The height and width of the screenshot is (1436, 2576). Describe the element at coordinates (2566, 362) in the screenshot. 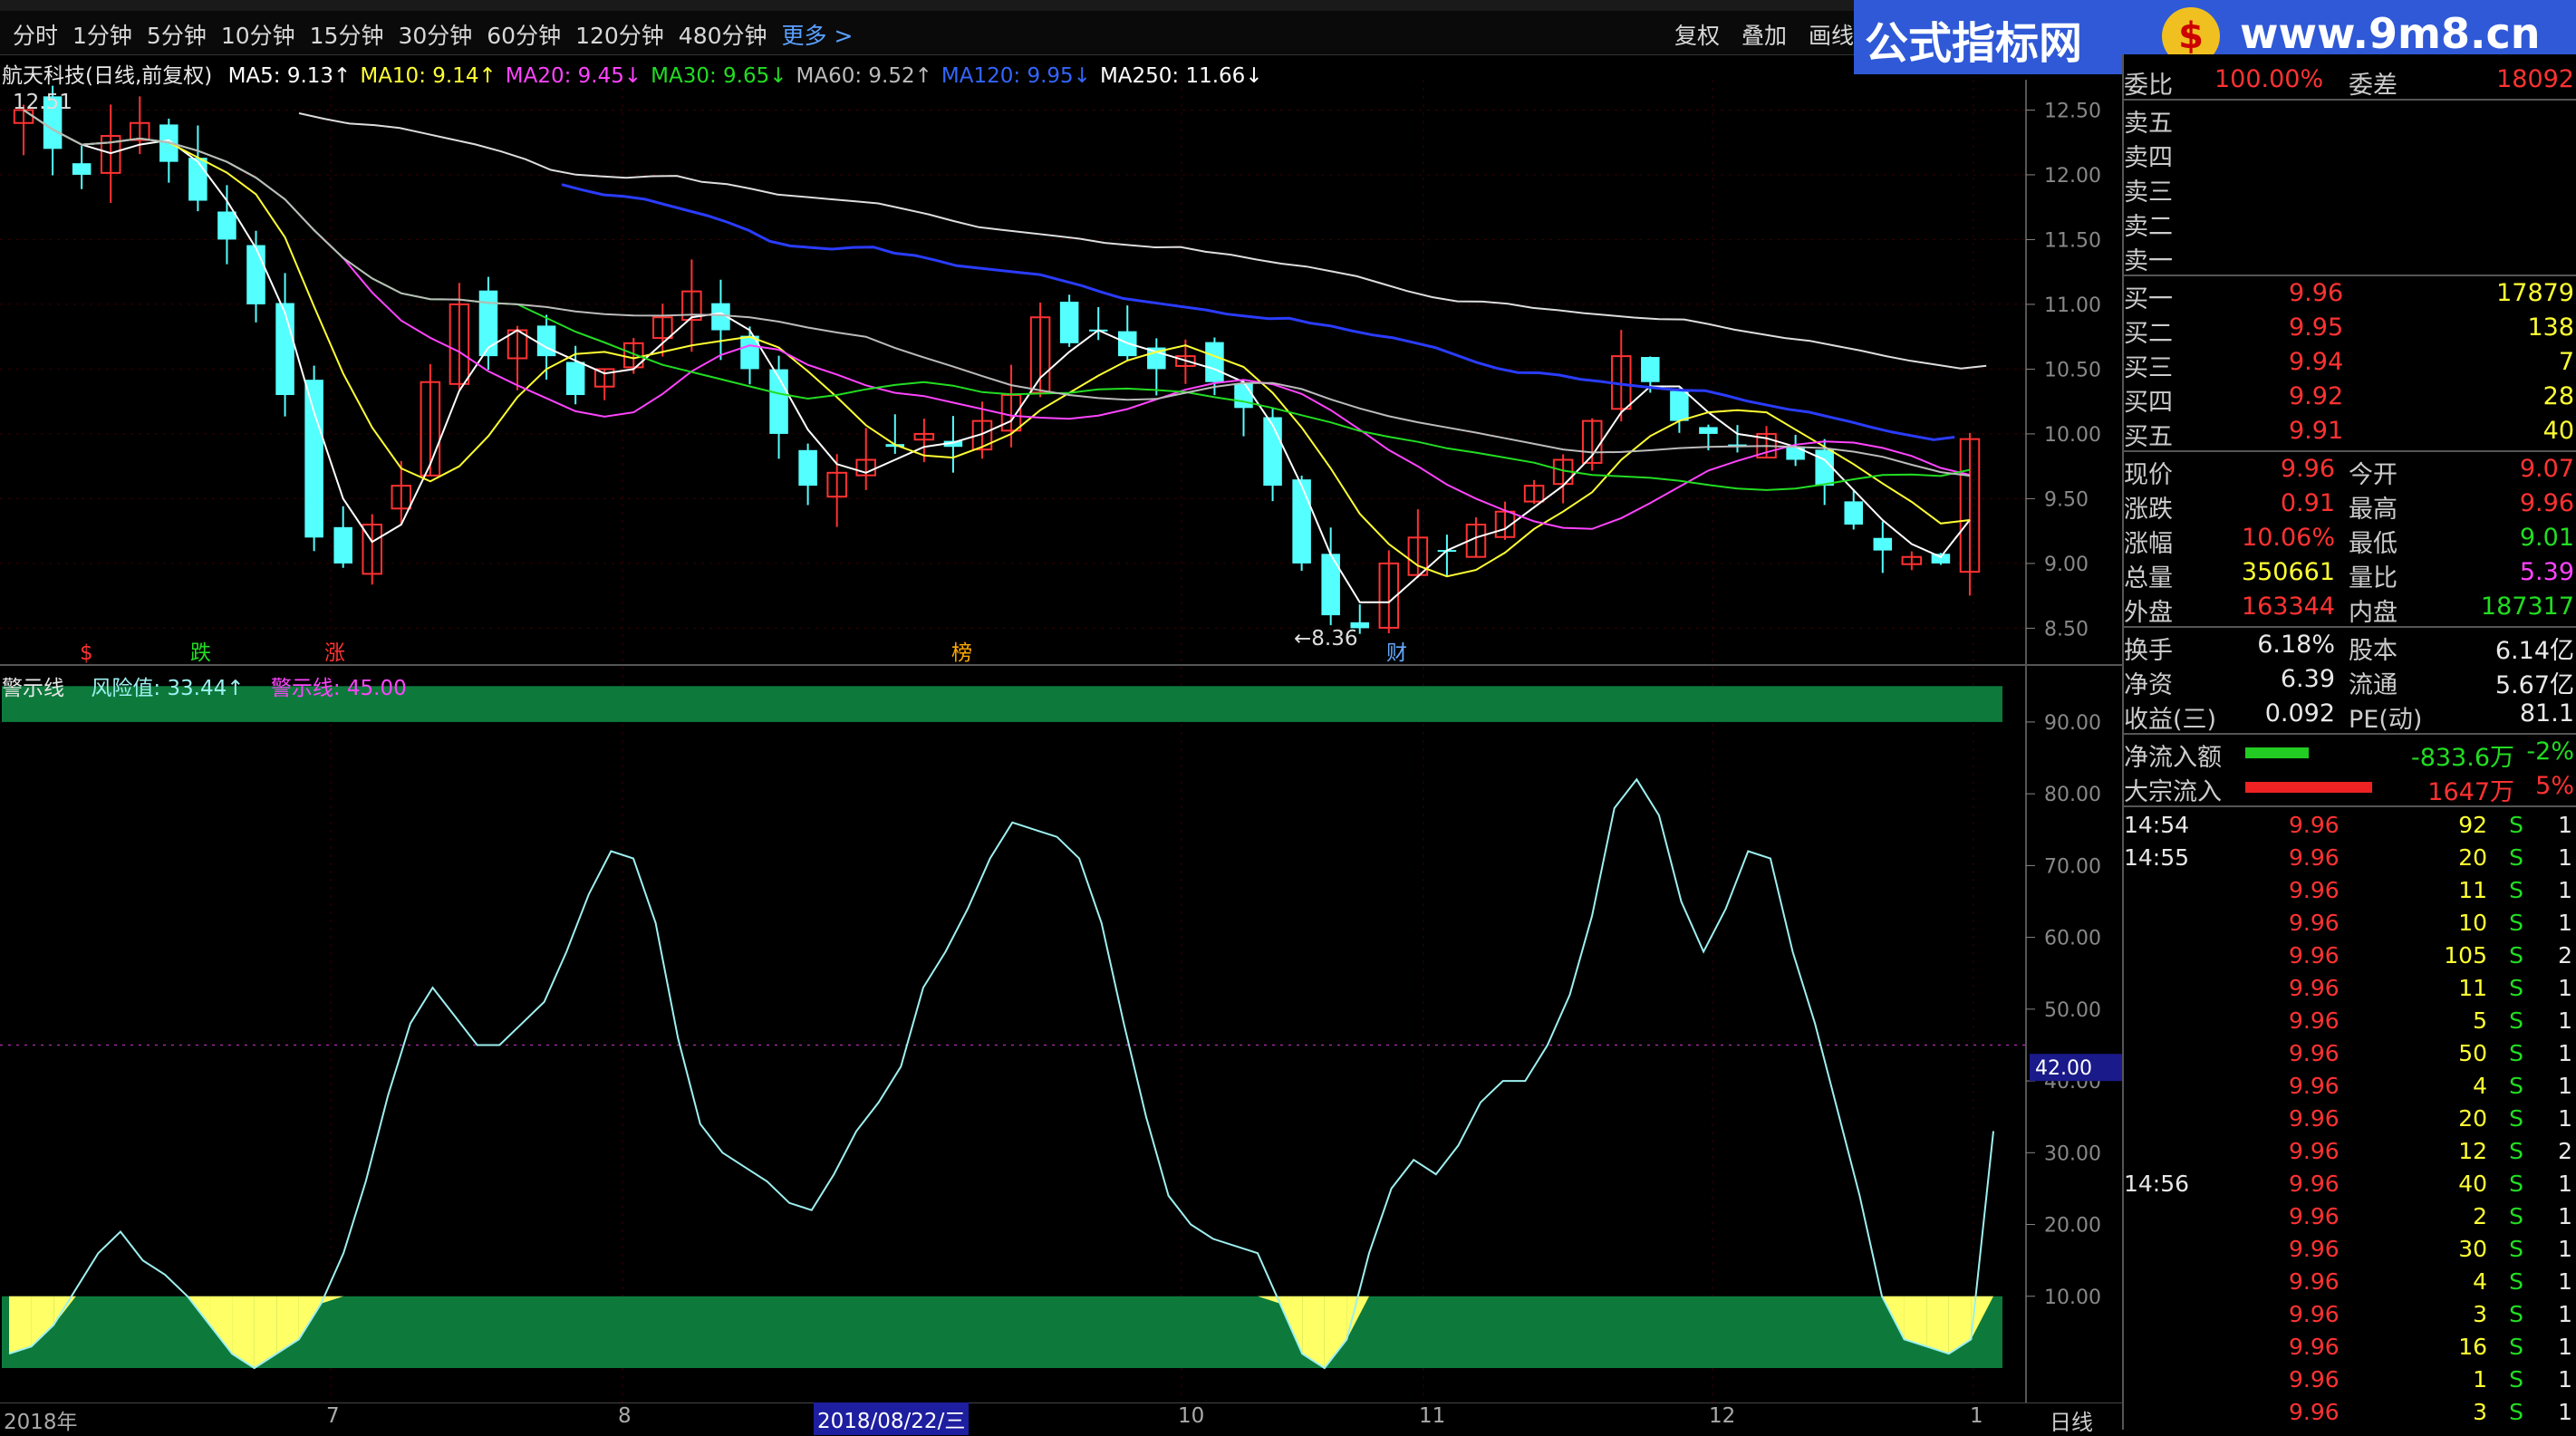

I see `bid-volume: 7` at that location.